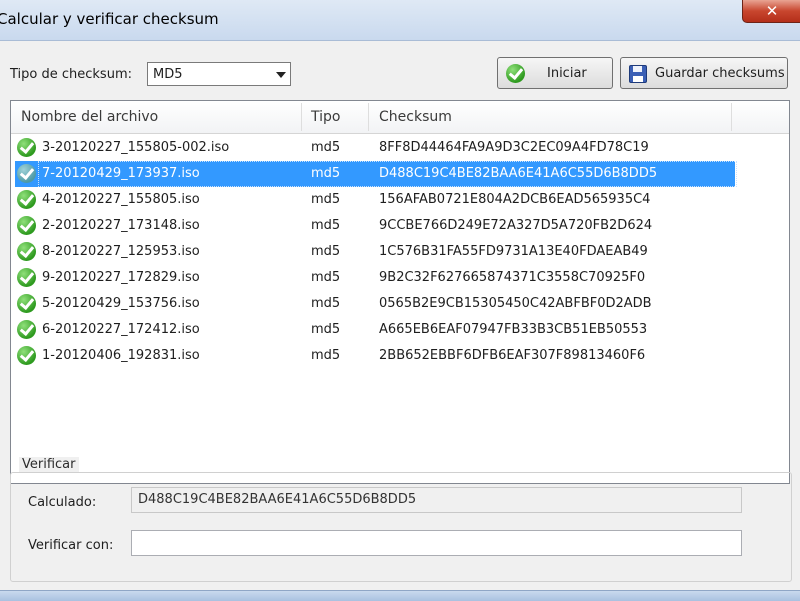 The width and height of the screenshot is (800, 601). What do you see at coordinates (277, 499) in the screenshot?
I see `calculated-value: D488C19C4BE82BAA6E41A6C55D6B8DD5` at bounding box center [277, 499].